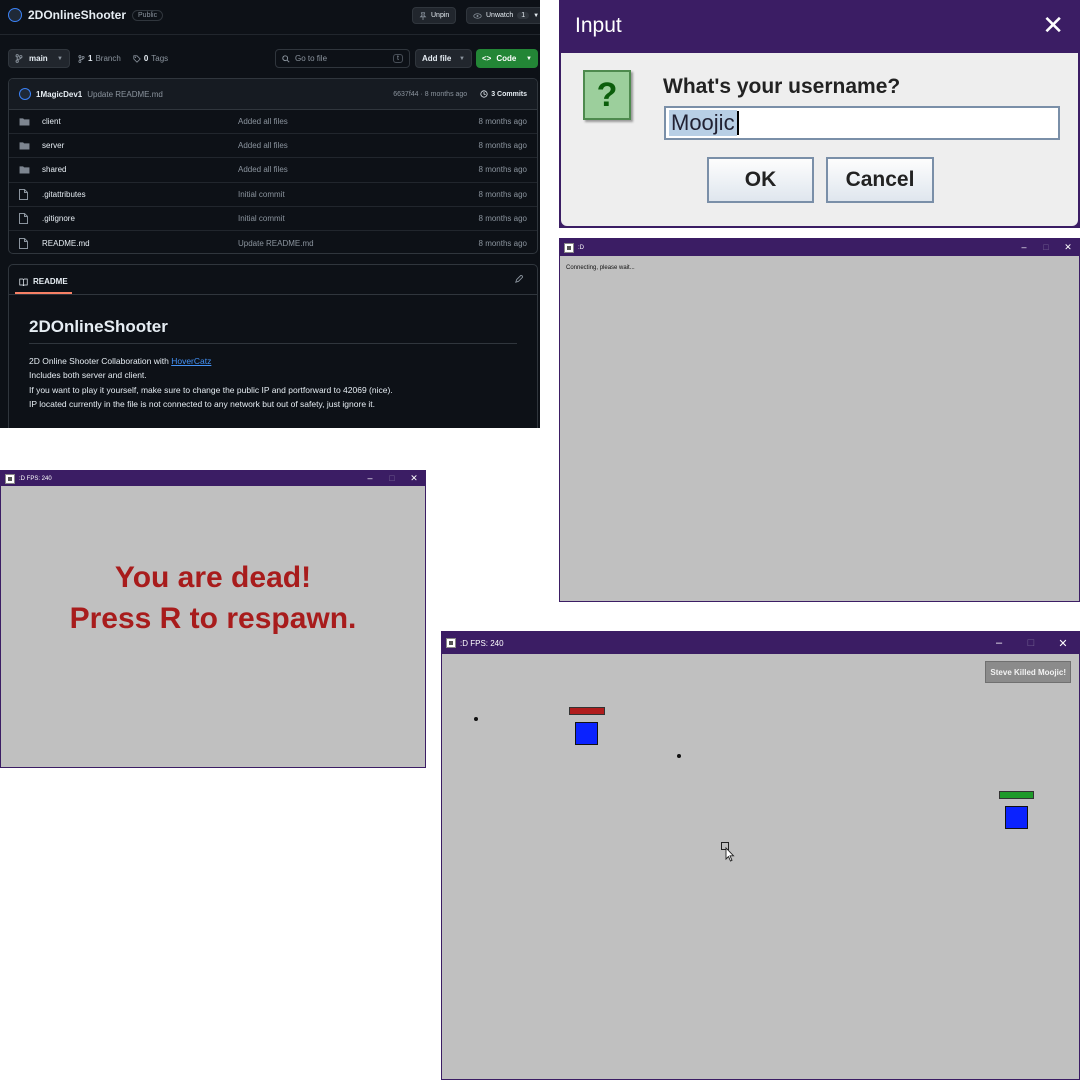  I want to click on ok-button: OK, so click(760, 180).